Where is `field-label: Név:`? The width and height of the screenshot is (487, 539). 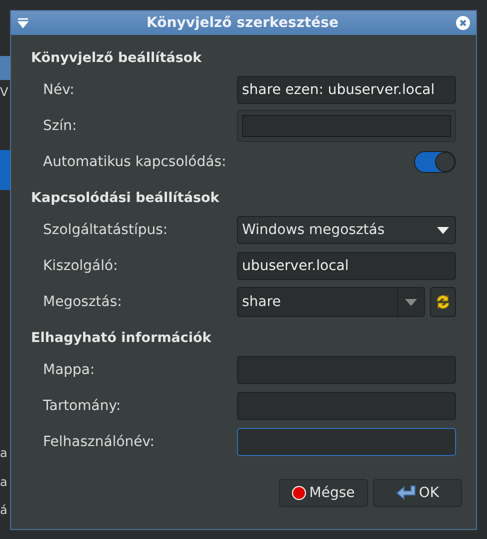
field-label: Név: is located at coordinates (59, 90).